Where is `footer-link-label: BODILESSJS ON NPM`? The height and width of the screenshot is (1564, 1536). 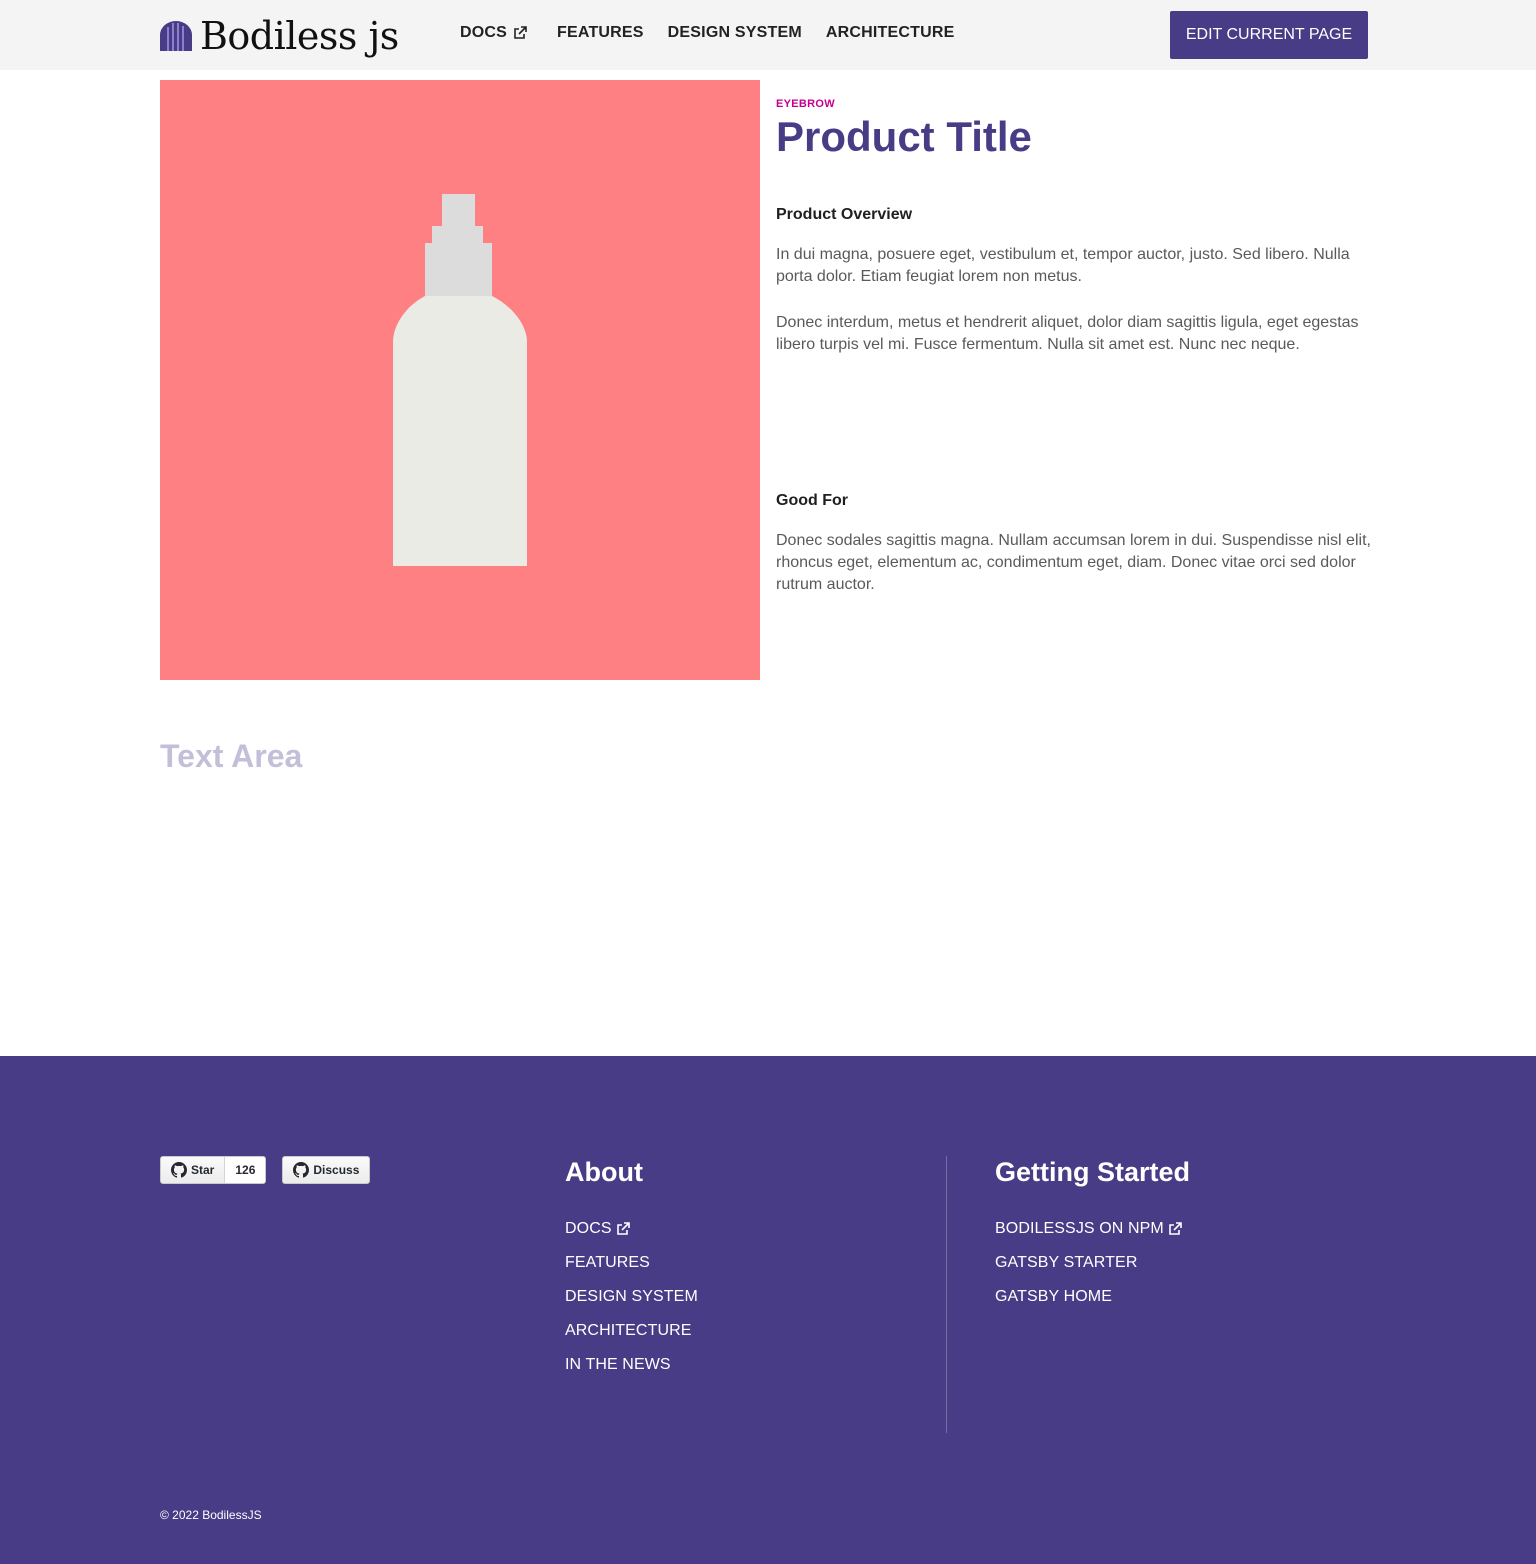
footer-link-label: BODILESSJS ON NPM is located at coordinates (1079, 1228).